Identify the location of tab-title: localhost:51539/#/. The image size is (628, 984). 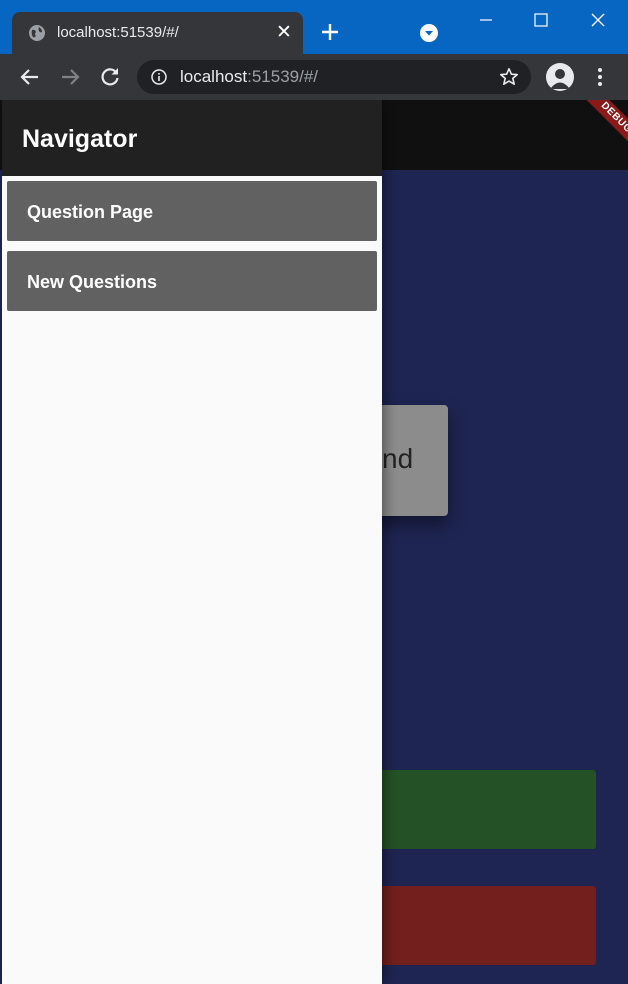
(118, 32).